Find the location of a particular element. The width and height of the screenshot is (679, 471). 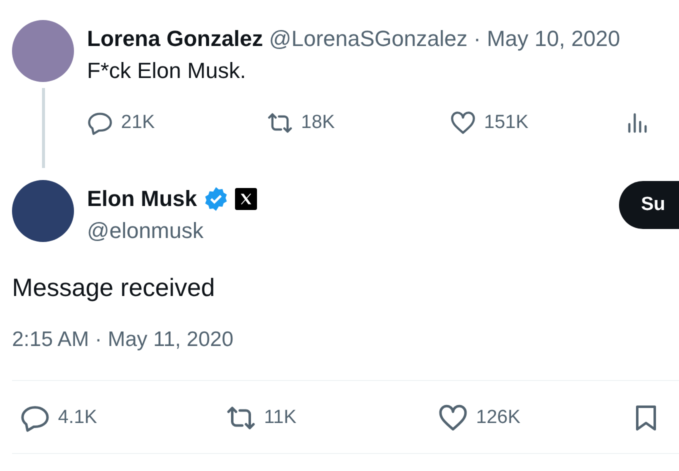

author-handle: @LorenaSGonzalez is located at coordinates (368, 39).